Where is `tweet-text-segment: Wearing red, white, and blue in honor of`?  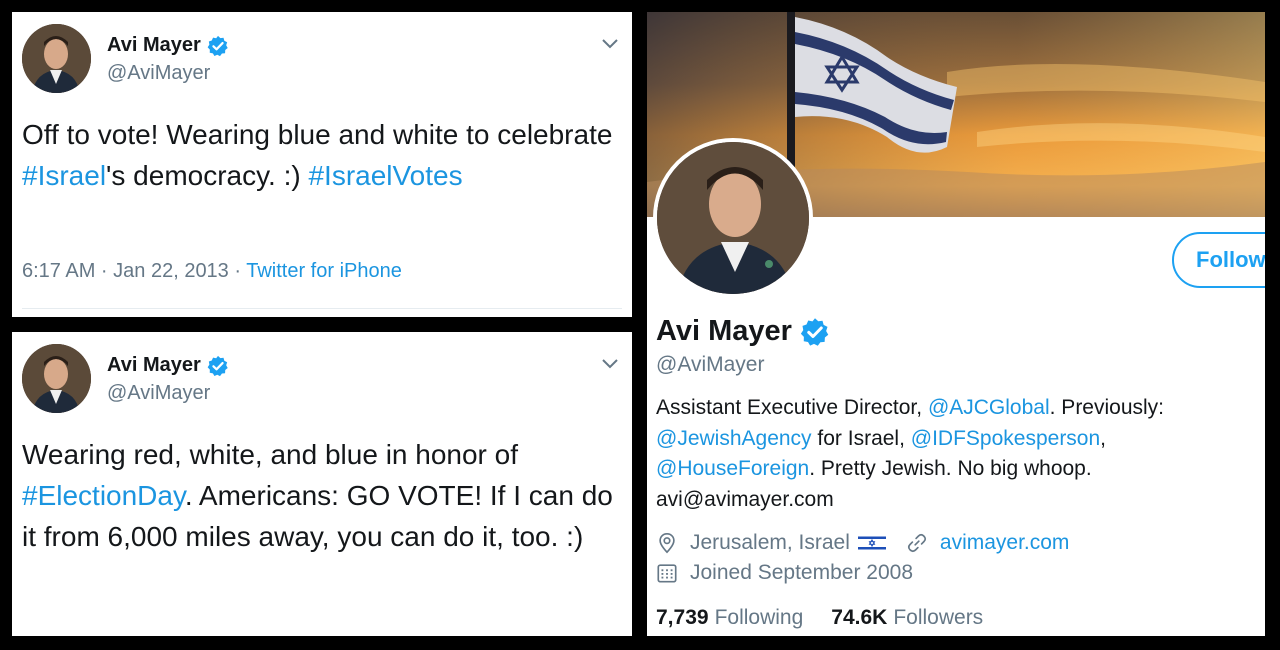 tweet-text-segment: Wearing red, white, and blue in honor of is located at coordinates (270, 454).